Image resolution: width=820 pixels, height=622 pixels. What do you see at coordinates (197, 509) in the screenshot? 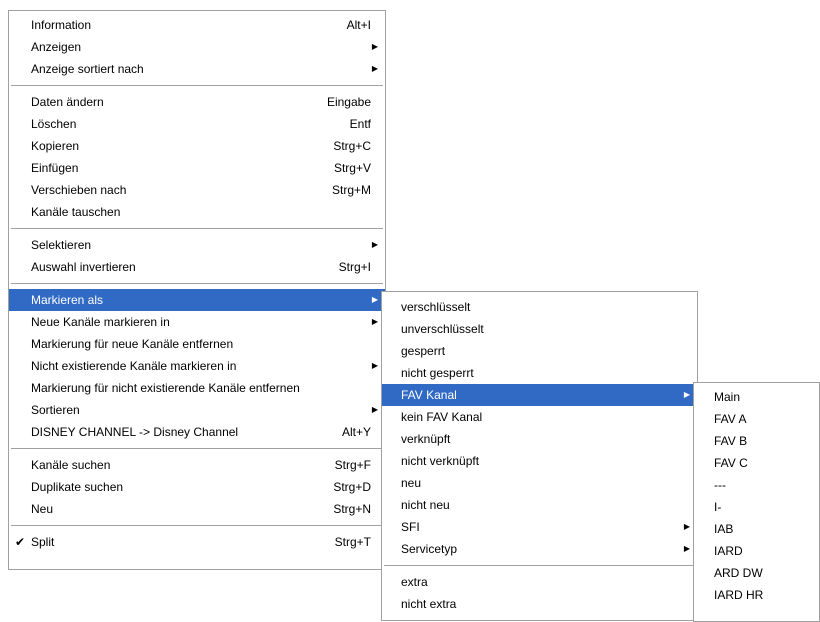
I see `menu-item-neu: Neu Strg+N` at bounding box center [197, 509].